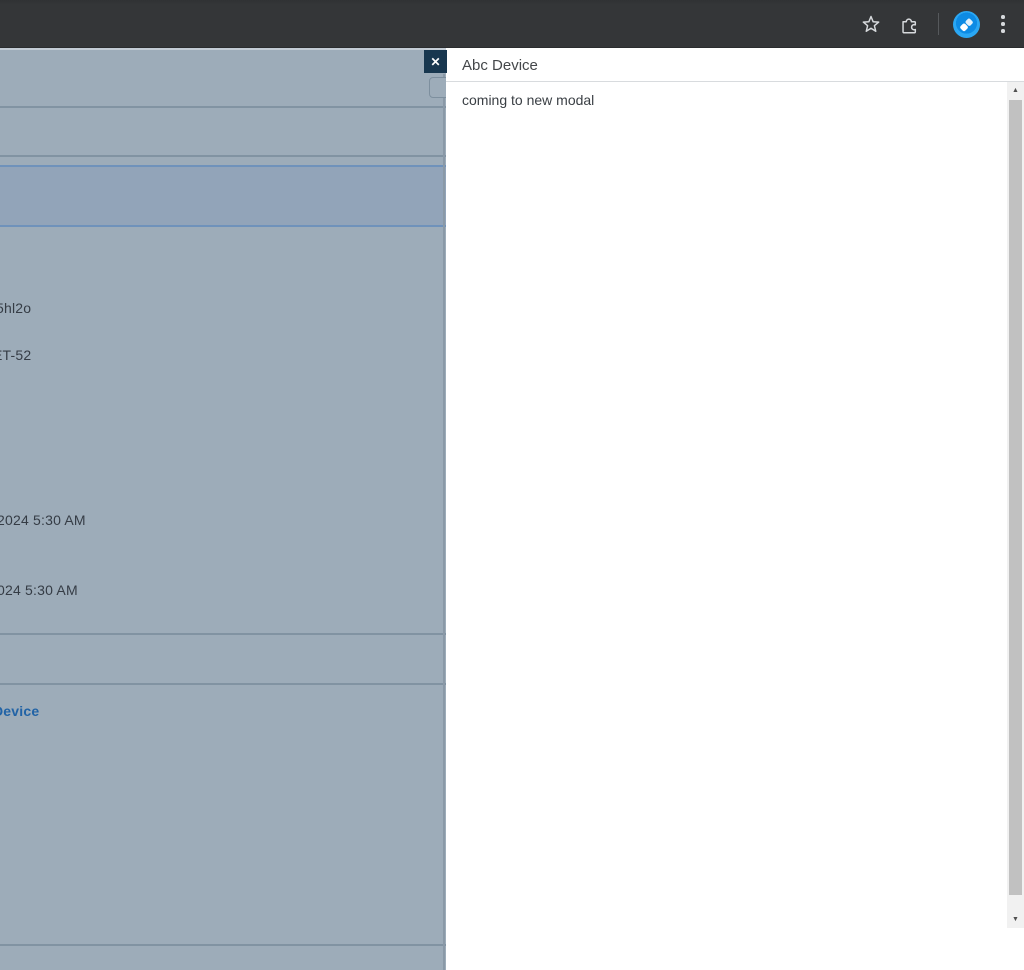 The width and height of the screenshot is (1024, 970). I want to click on selected-table-row, so click(223, 196).